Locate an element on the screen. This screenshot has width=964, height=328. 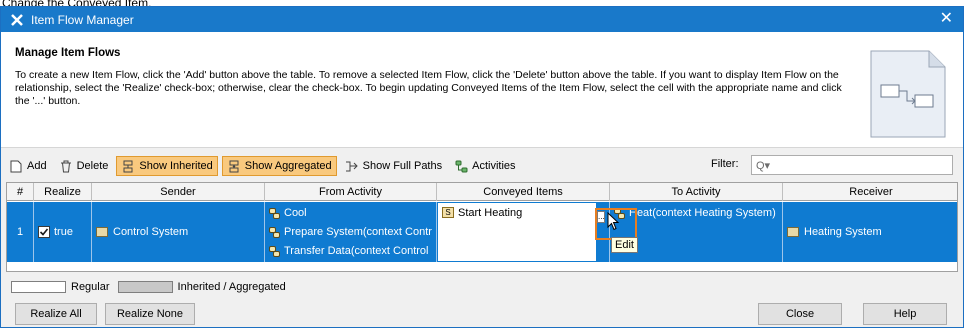
legend: Regular Inherited / Aggregated is located at coordinates (148, 287).